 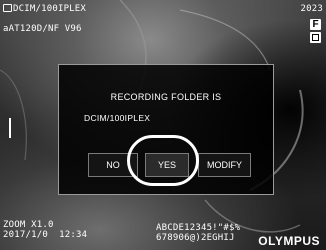 I want to click on dialog-title: RECORDING FOLDER IS, so click(x=166, y=97).